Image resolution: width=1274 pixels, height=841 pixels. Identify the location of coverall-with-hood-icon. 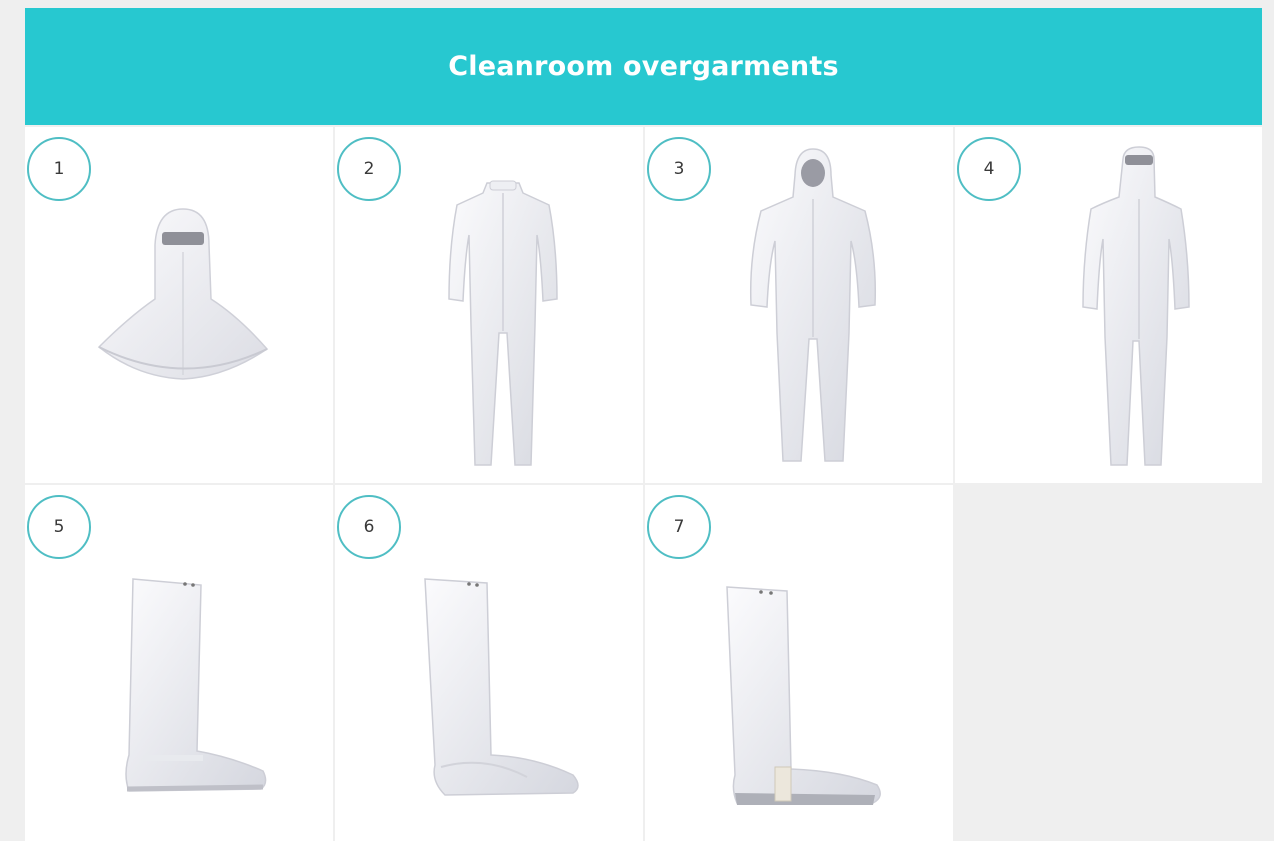
(1136, 306).